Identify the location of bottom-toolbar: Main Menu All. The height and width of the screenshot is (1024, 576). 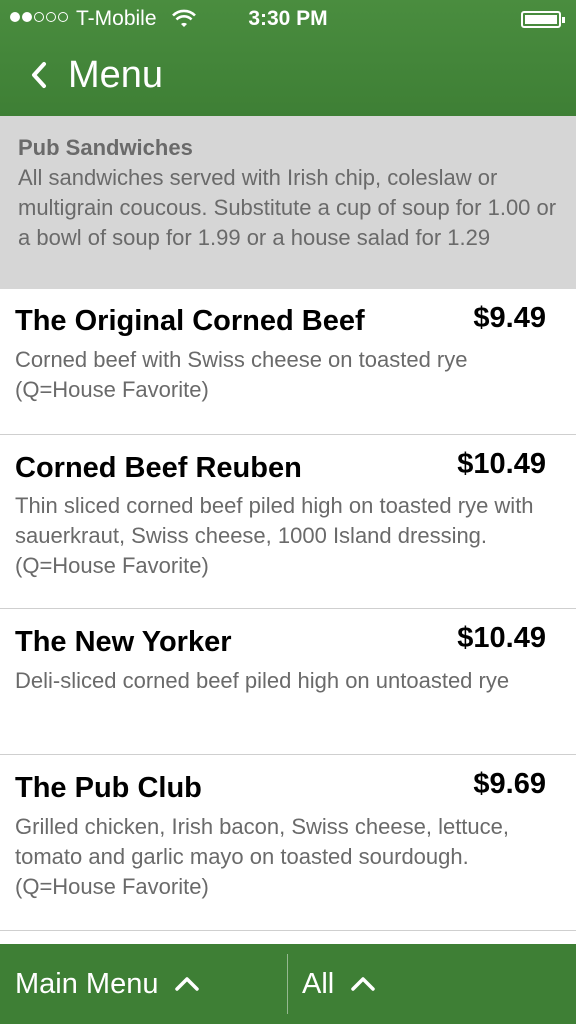
(288, 984).